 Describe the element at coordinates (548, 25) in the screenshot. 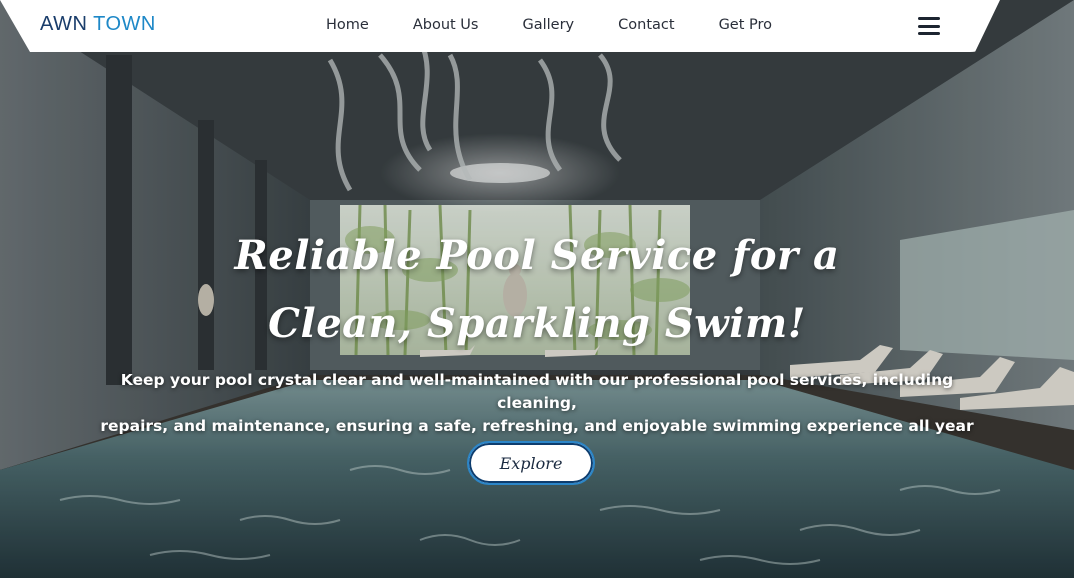

I see `nav-link-gallery: Gallery` at that location.